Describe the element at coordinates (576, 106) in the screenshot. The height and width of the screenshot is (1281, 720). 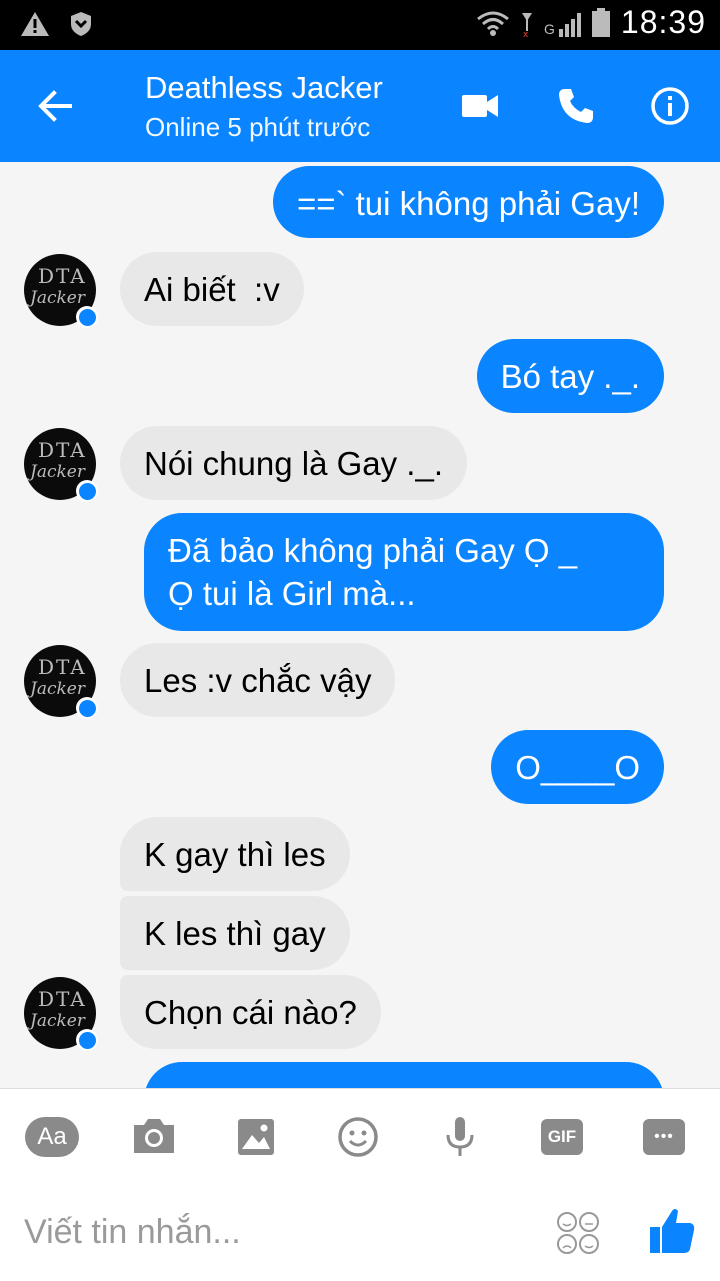
I see `phone-call-icon` at that location.